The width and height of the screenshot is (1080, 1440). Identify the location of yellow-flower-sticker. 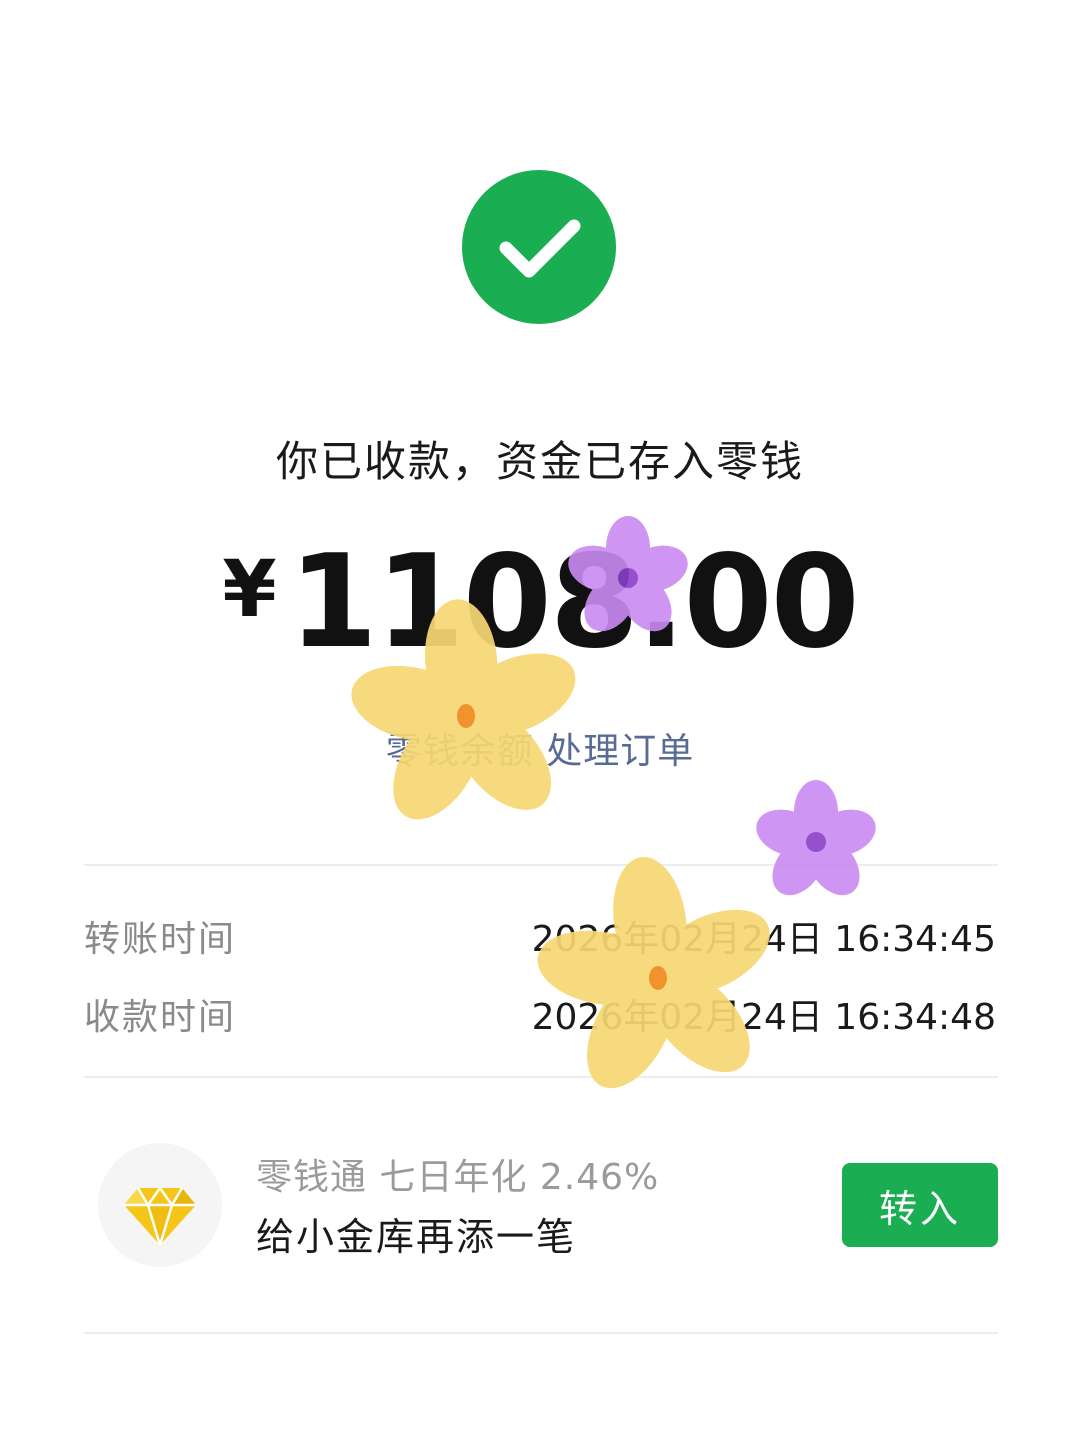
(653, 972).